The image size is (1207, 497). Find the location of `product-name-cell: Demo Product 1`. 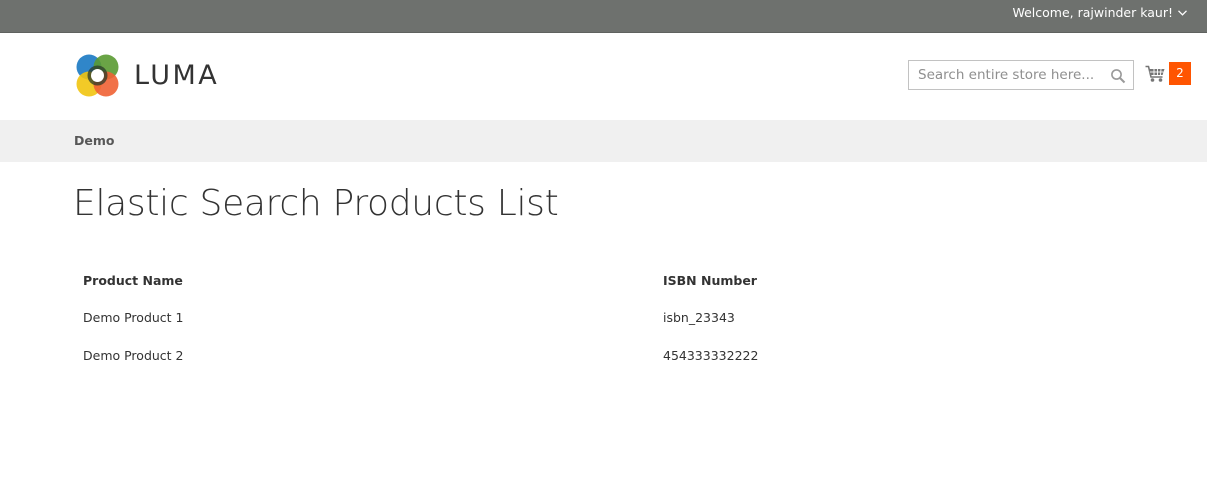

product-name-cell: Demo Product 1 is located at coordinates (133, 317).